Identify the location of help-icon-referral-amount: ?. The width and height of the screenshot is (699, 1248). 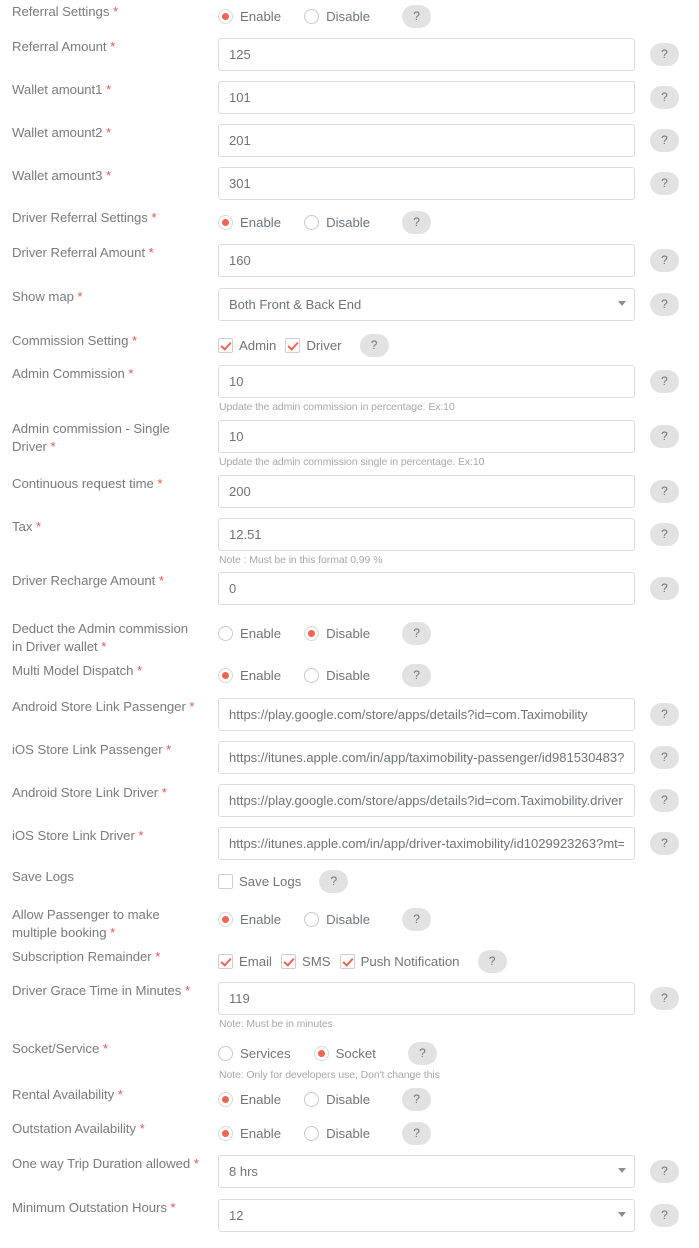
(664, 54).